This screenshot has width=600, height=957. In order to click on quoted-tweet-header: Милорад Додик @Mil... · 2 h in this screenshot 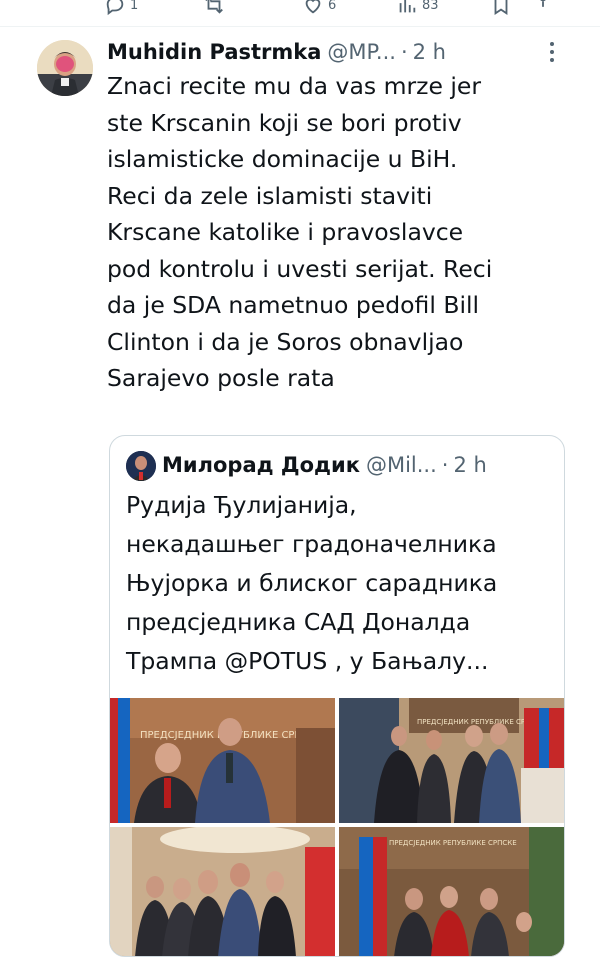, I will do `click(362, 465)`.